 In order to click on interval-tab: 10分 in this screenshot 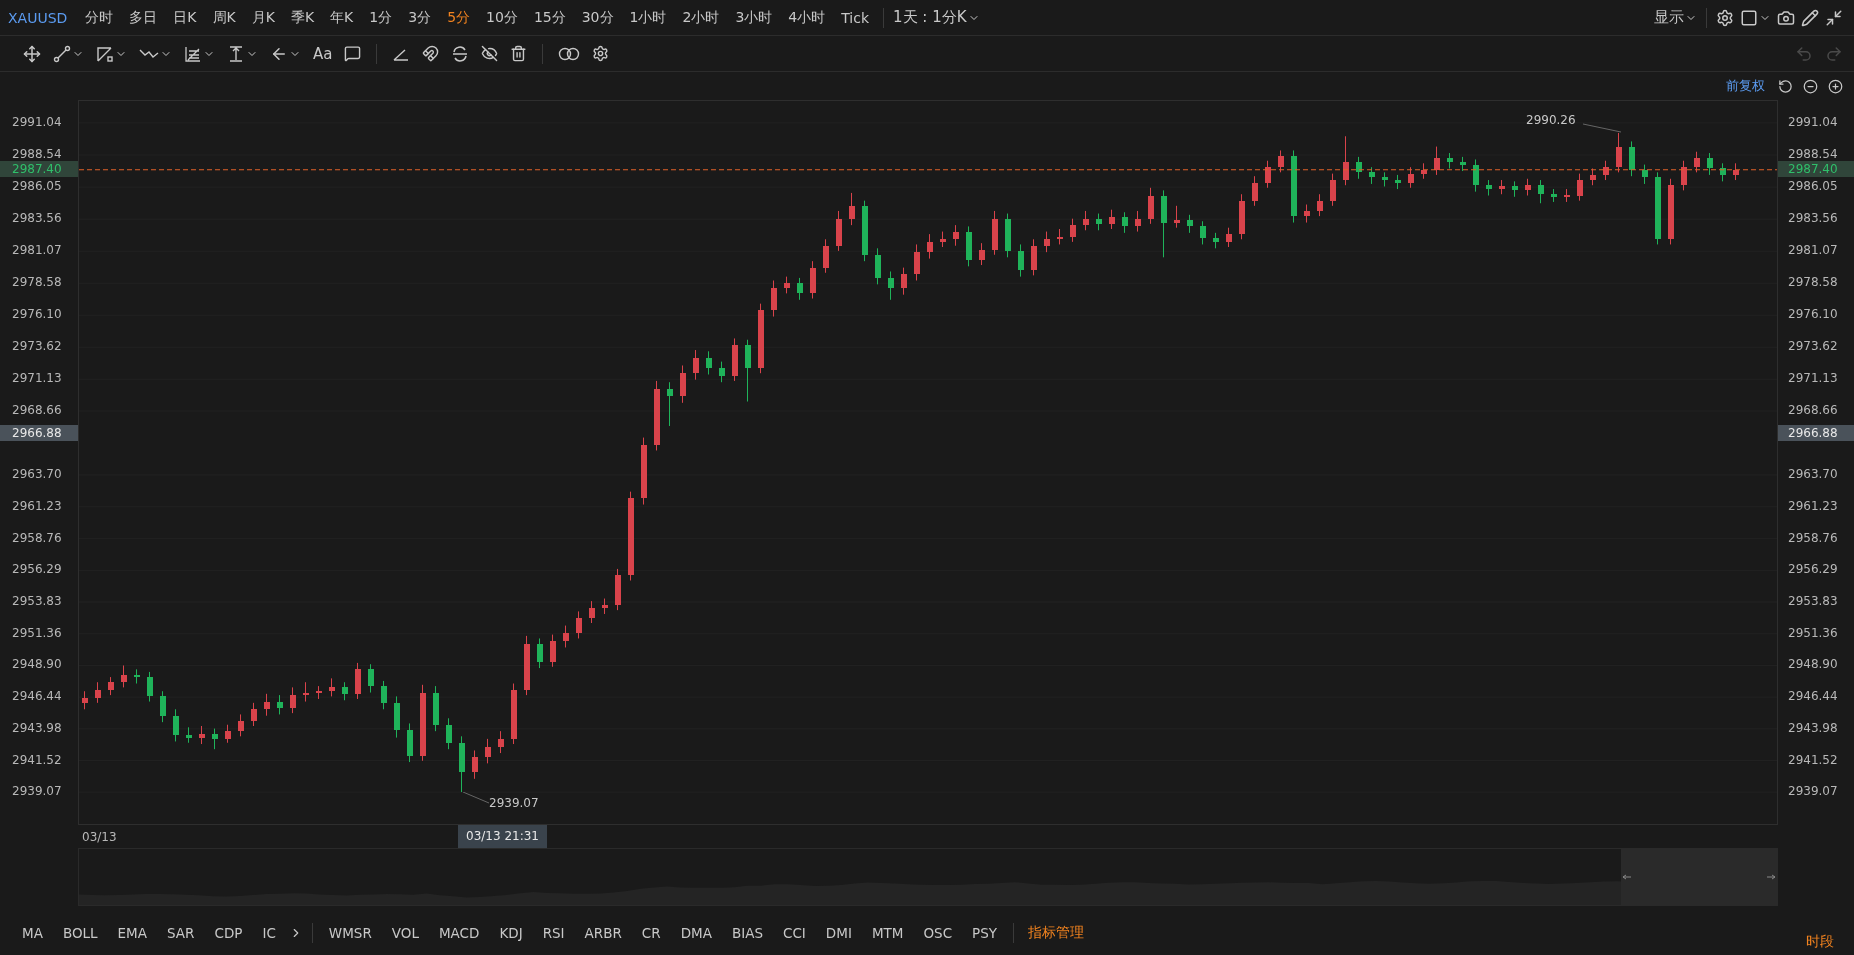, I will do `click(502, 17)`.